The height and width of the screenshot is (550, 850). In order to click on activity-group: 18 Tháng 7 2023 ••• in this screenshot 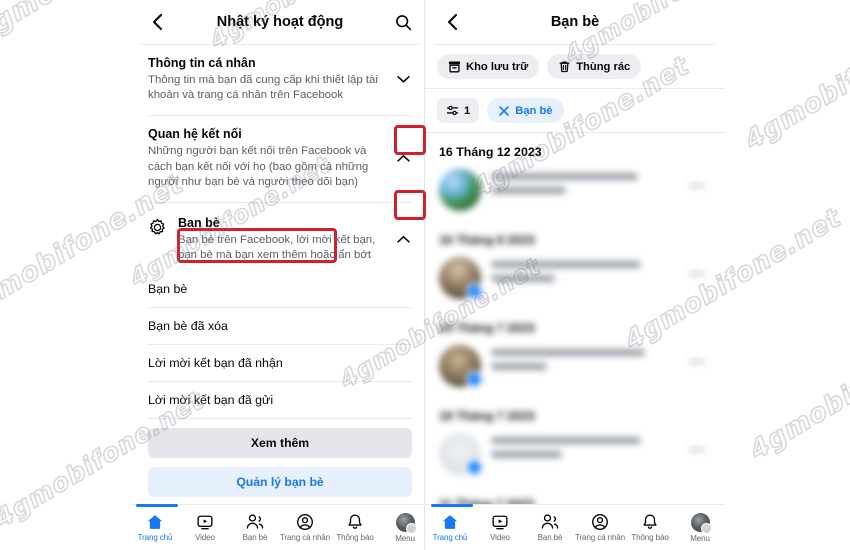, I will do `click(575, 441)`.